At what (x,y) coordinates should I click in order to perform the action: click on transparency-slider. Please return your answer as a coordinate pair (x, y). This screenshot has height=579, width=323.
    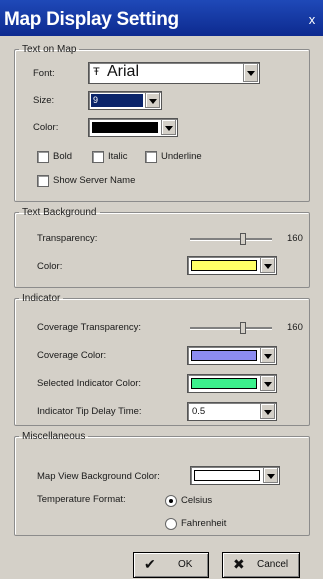
    Looking at the image, I should click on (231, 239).